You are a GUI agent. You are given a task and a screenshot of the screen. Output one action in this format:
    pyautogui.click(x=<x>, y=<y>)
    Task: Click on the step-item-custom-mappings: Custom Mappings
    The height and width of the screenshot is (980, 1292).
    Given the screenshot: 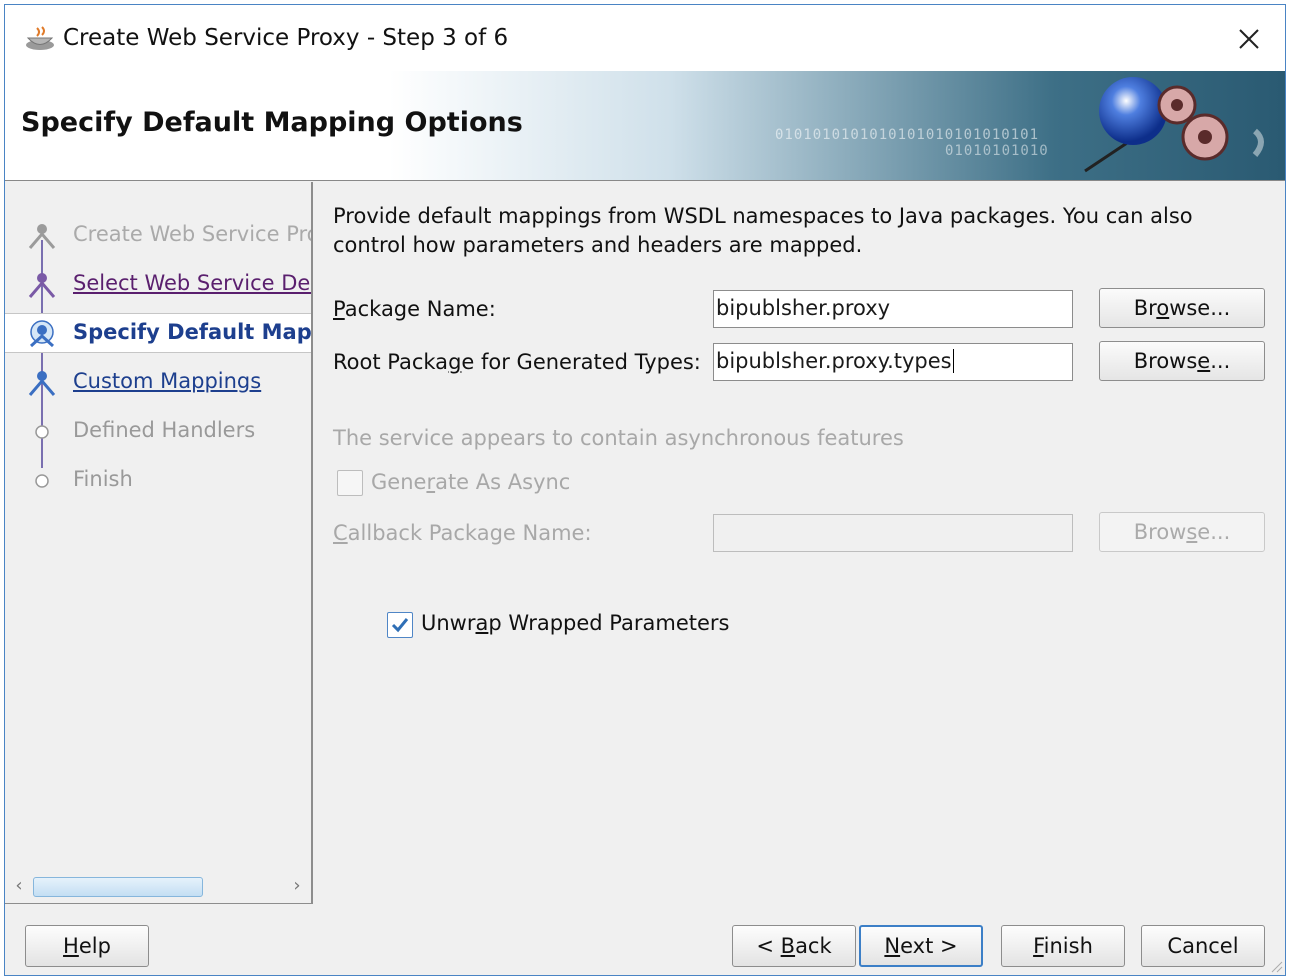 What is the action you would take?
    pyautogui.click(x=158, y=383)
    